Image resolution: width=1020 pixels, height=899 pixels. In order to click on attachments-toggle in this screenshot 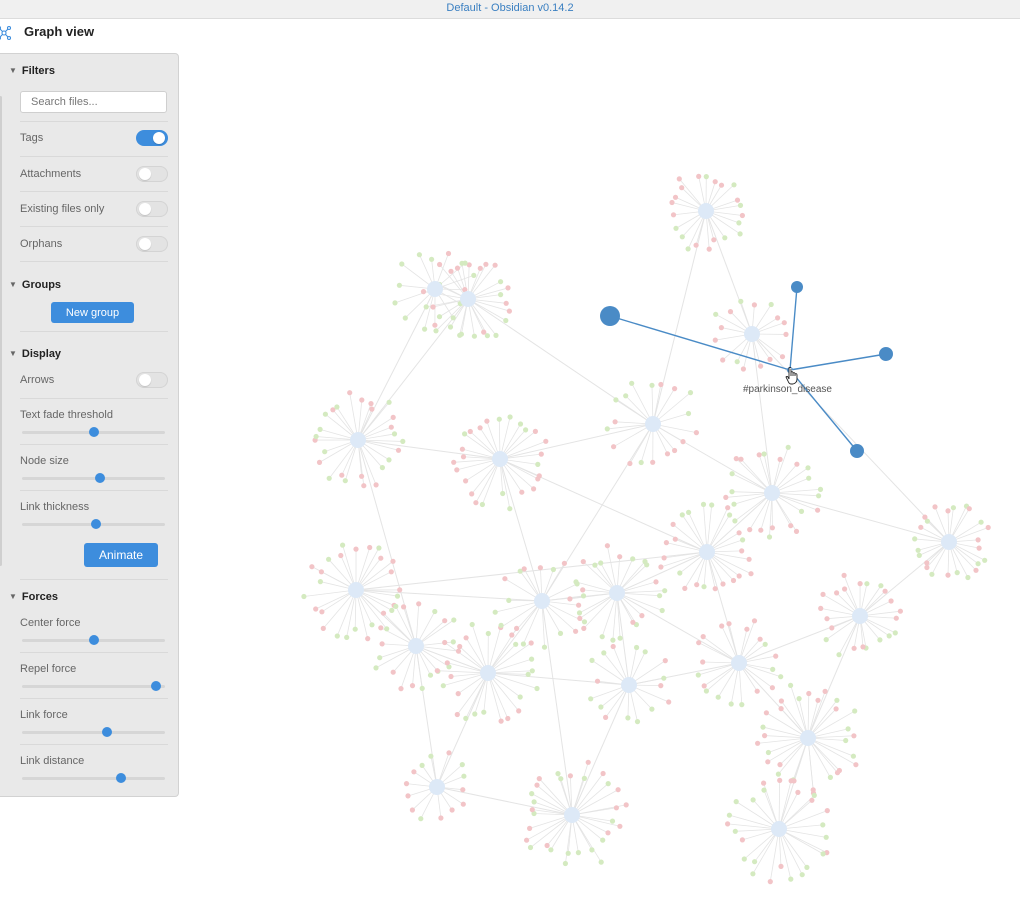, I will do `click(152, 174)`.